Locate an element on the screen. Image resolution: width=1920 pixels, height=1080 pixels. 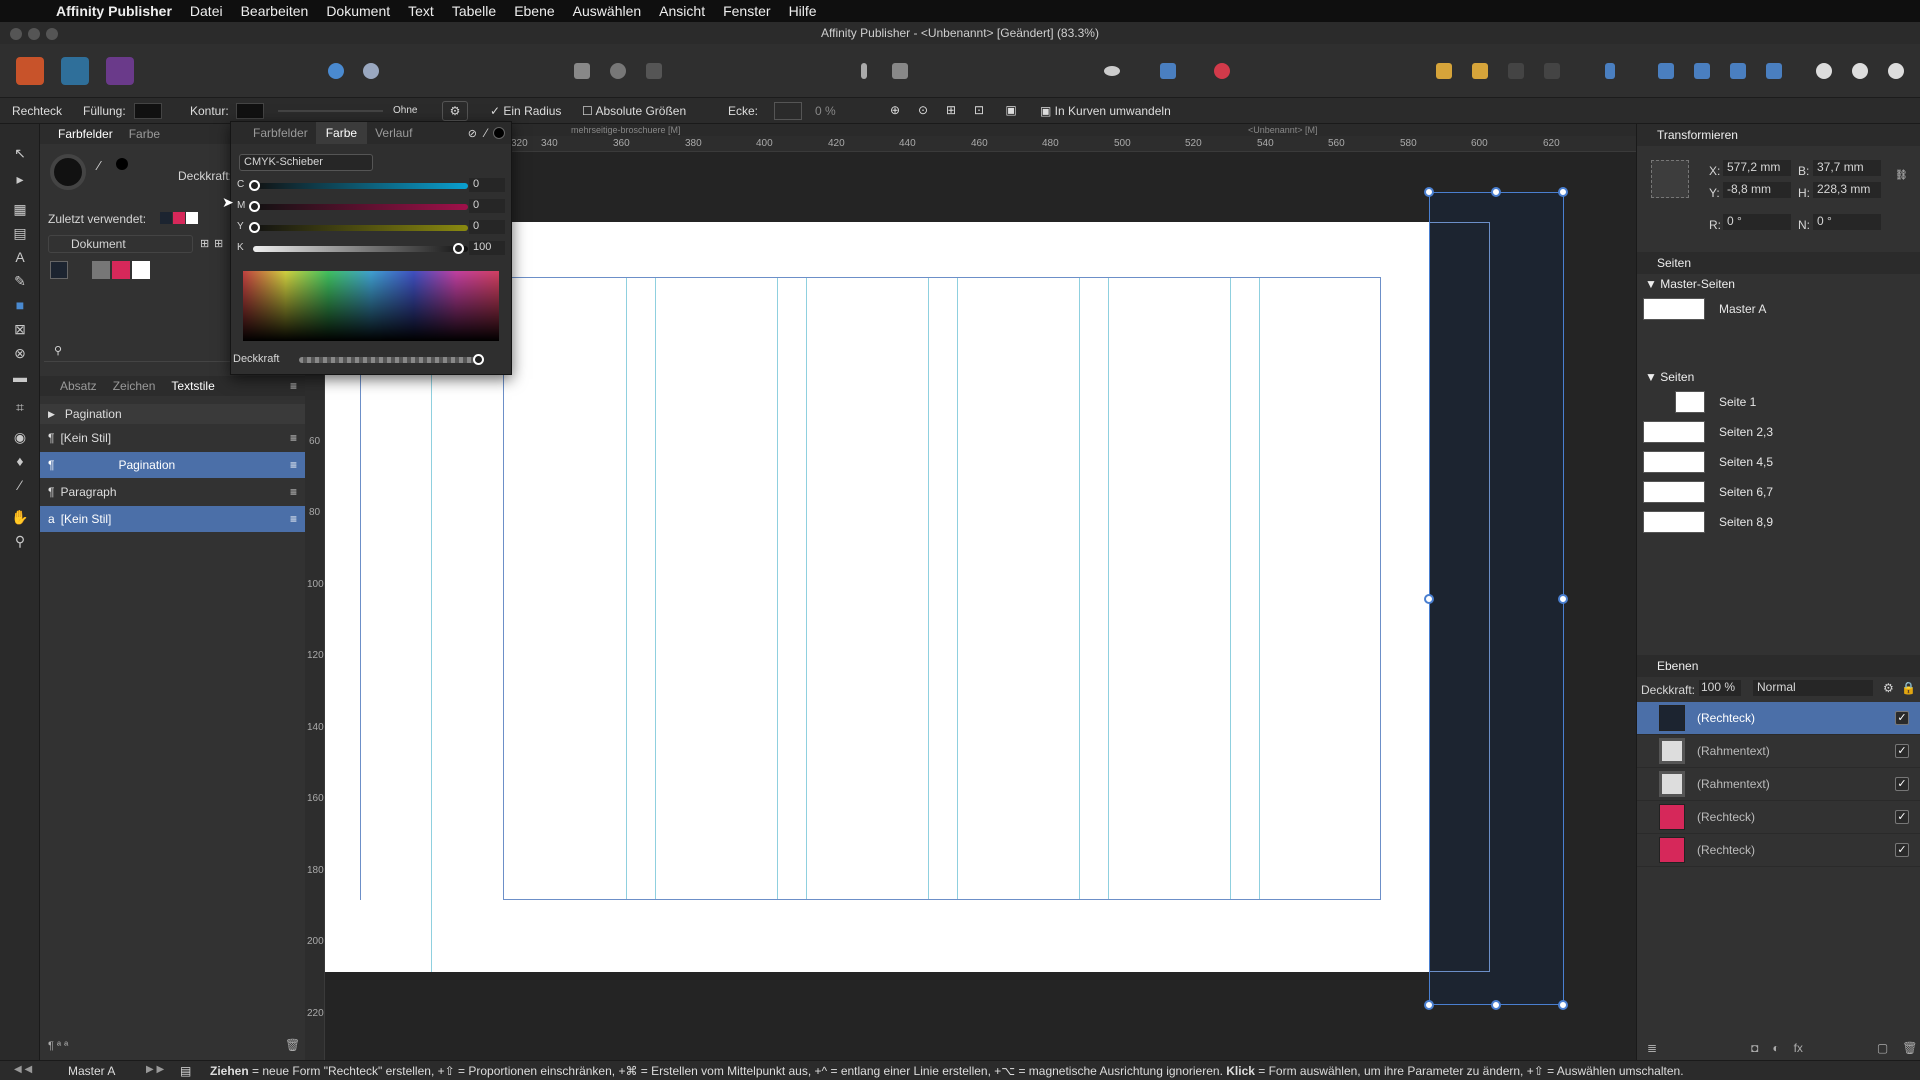
preview-mode-icon is located at coordinates (618, 71).